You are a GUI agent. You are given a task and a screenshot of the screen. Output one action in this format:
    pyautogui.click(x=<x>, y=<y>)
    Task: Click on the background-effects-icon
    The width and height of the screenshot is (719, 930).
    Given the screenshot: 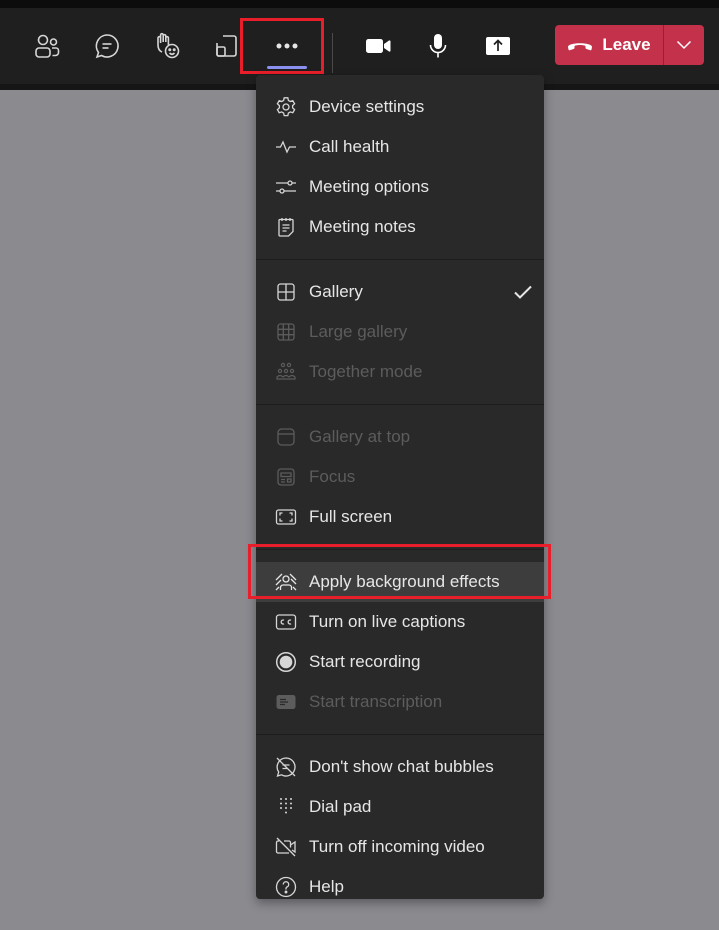 What is the action you would take?
    pyautogui.click(x=286, y=582)
    